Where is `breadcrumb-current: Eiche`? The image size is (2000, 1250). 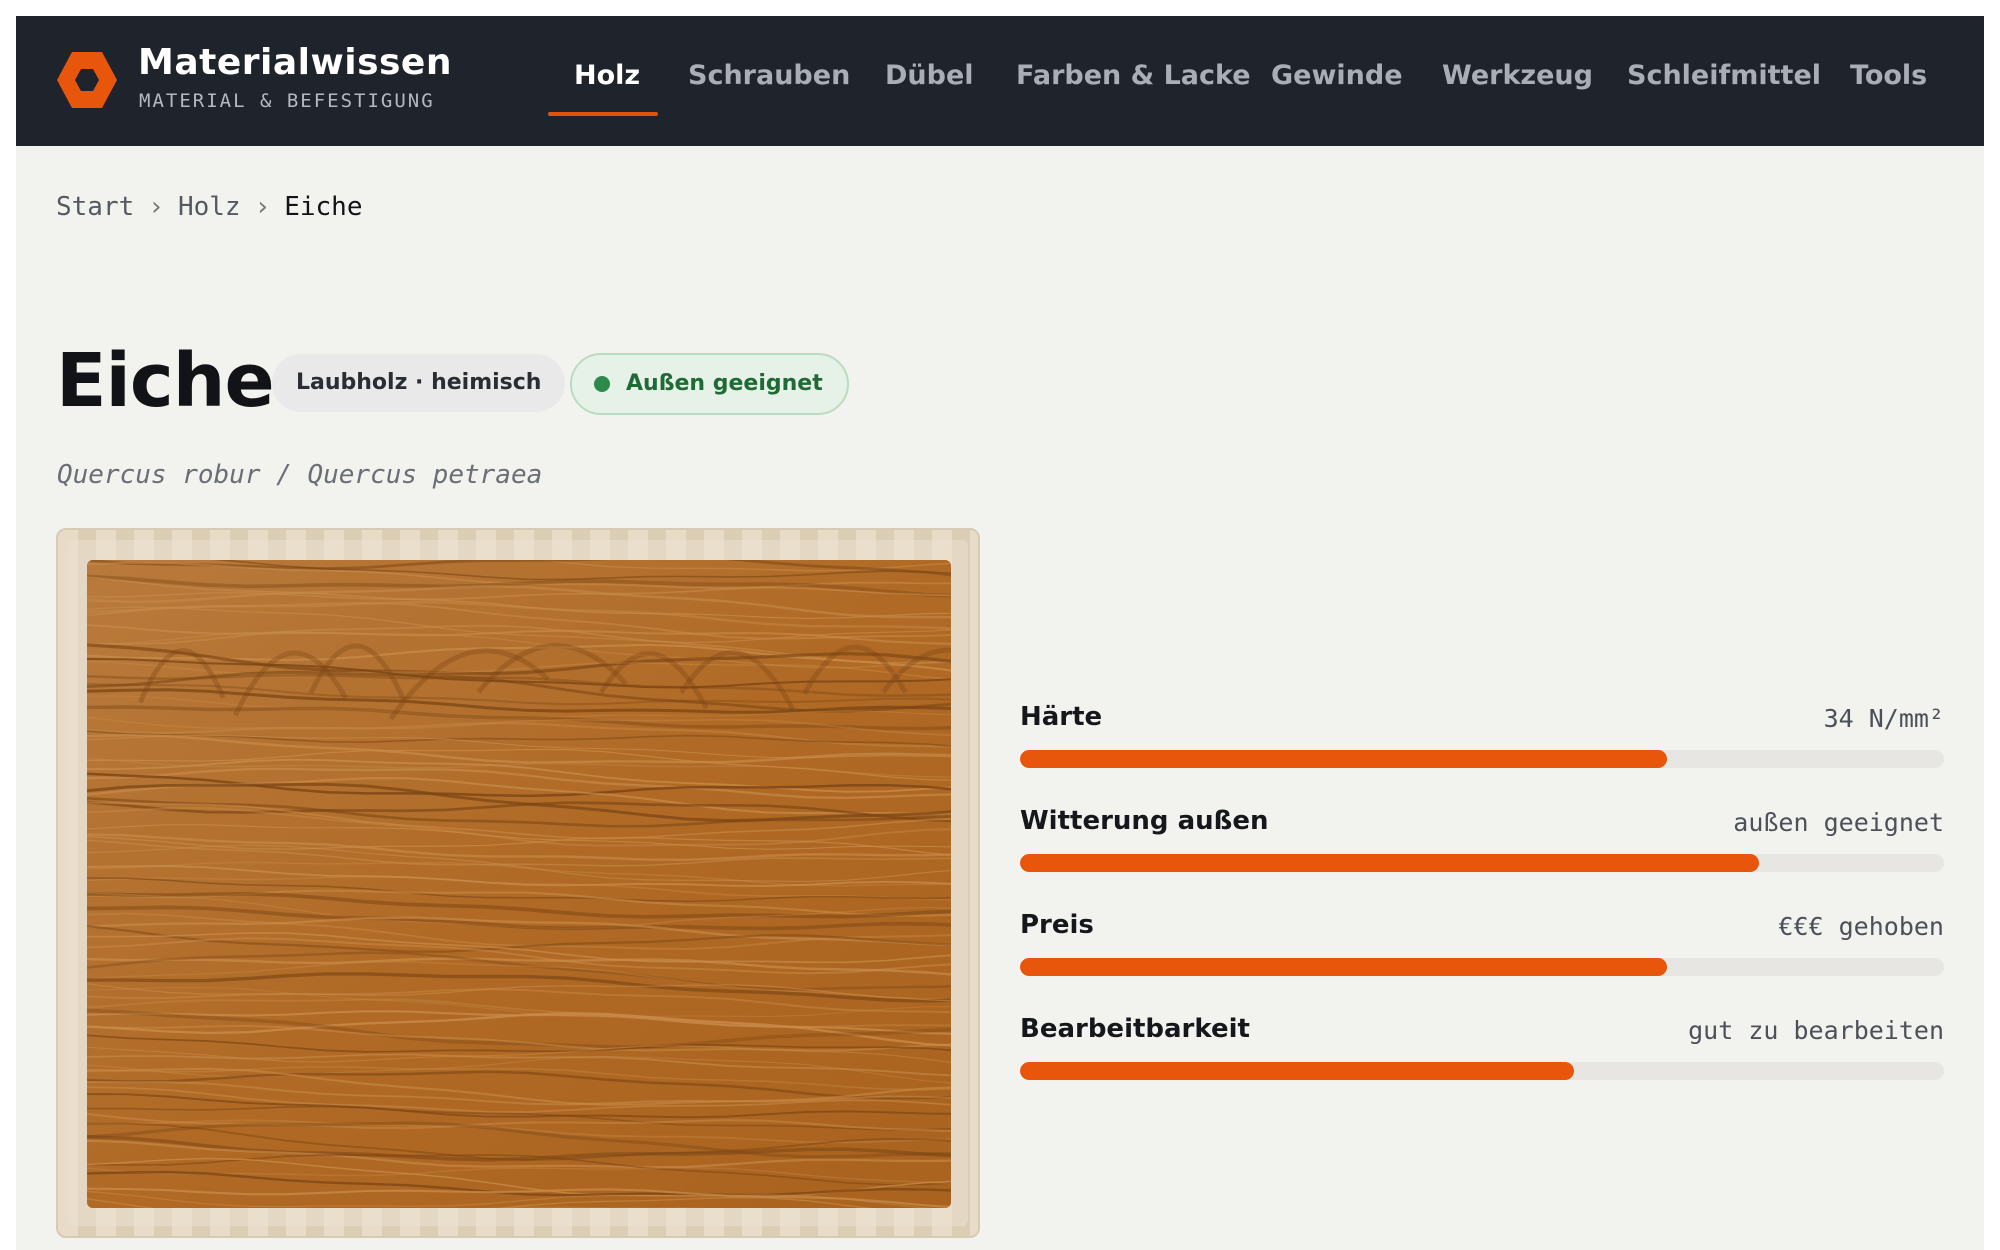 breadcrumb-current: Eiche is located at coordinates (323, 207).